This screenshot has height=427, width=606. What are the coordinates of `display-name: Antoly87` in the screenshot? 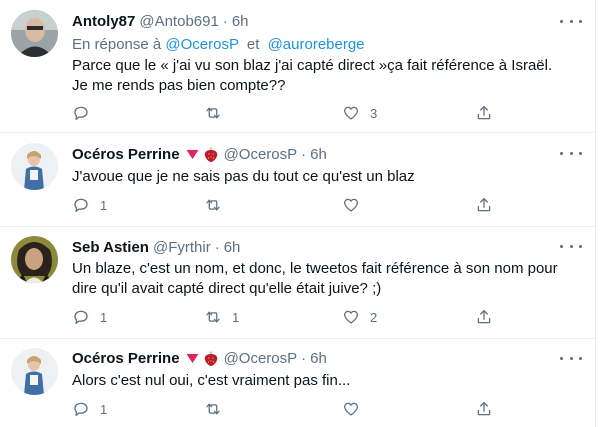 It's located at (103, 21).